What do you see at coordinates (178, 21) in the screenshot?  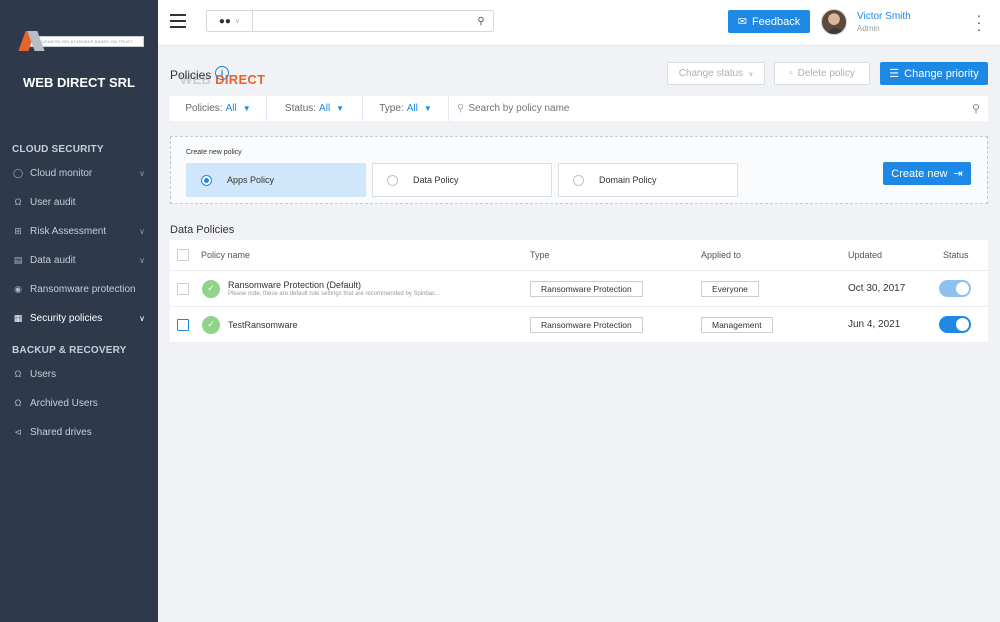 I see `menu-icon` at bounding box center [178, 21].